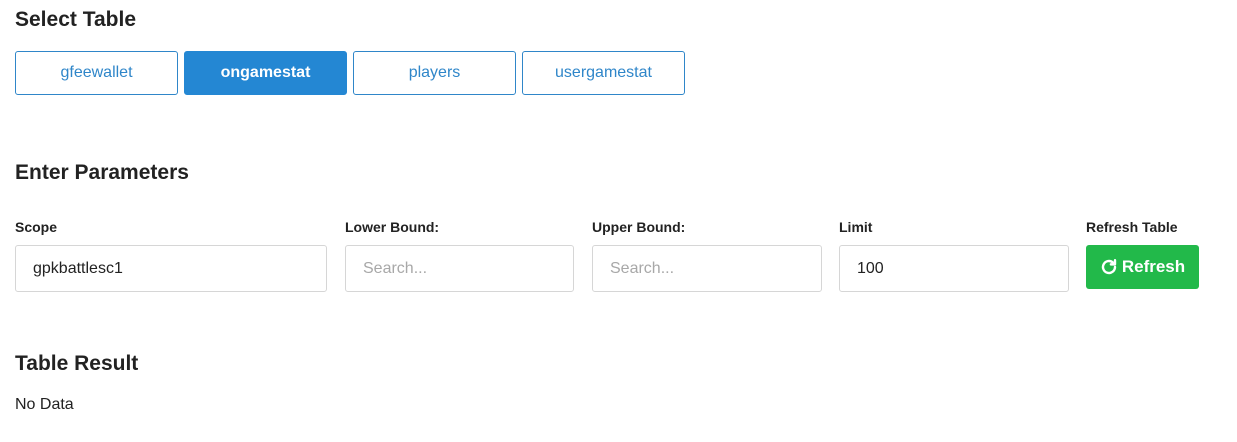  I want to click on lower-bound-input, so click(459, 268).